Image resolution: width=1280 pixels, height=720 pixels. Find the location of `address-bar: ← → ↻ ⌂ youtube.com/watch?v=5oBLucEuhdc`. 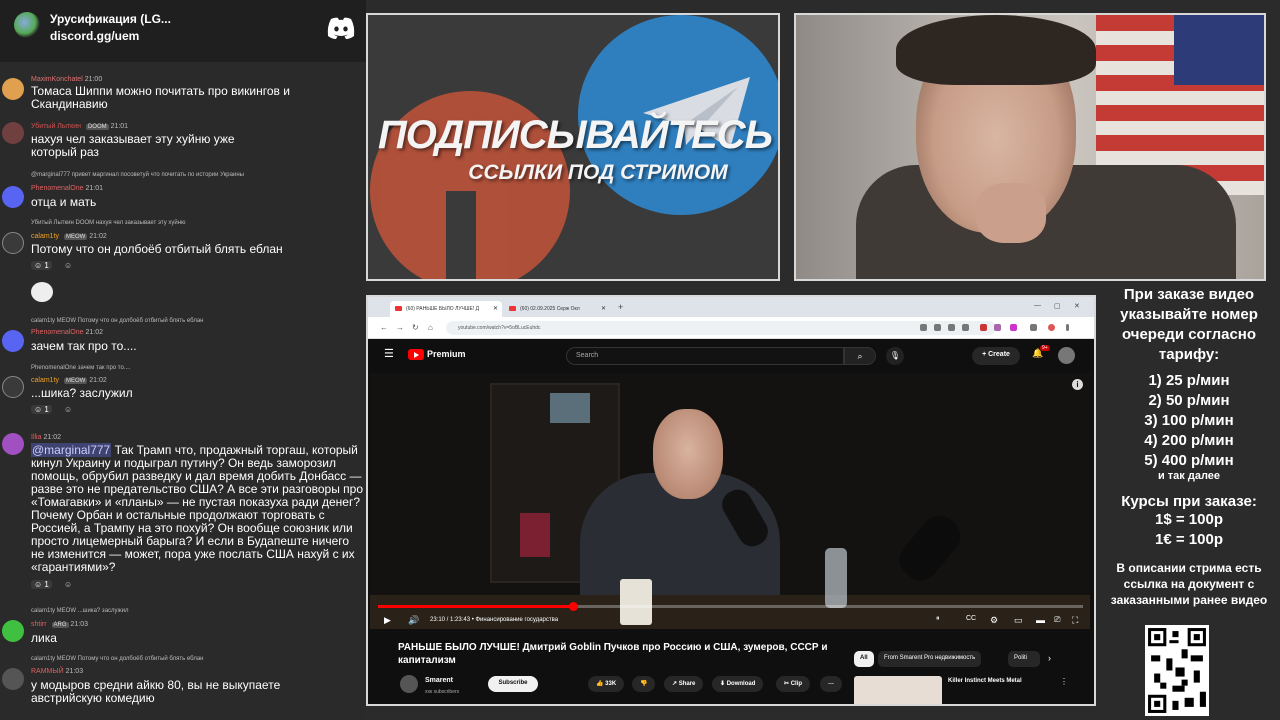

address-bar: ← → ↻ ⌂ youtube.com/watch?v=5oBLucEuhdc is located at coordinates (731, 328).